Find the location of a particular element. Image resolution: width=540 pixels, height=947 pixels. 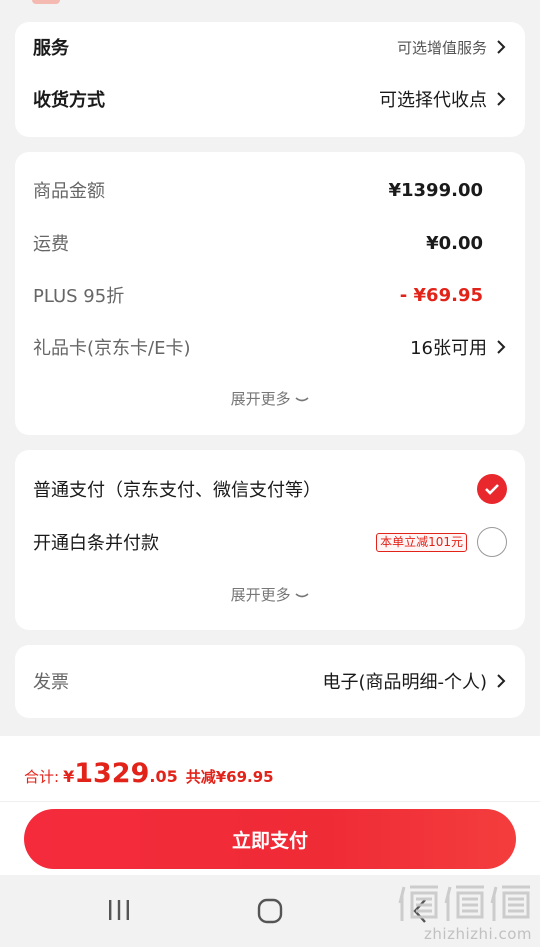

watermark: zhizhizhi.com is located at coordinates (465, 913).